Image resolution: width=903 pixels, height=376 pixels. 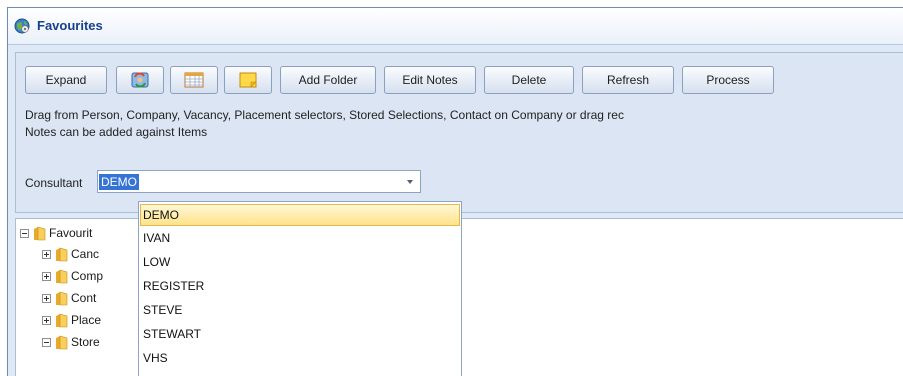 What do you see at coordinates (259, 181) in the screenshot?
I see `consultant-combo: DEMO` at bounding box center [259, 181].